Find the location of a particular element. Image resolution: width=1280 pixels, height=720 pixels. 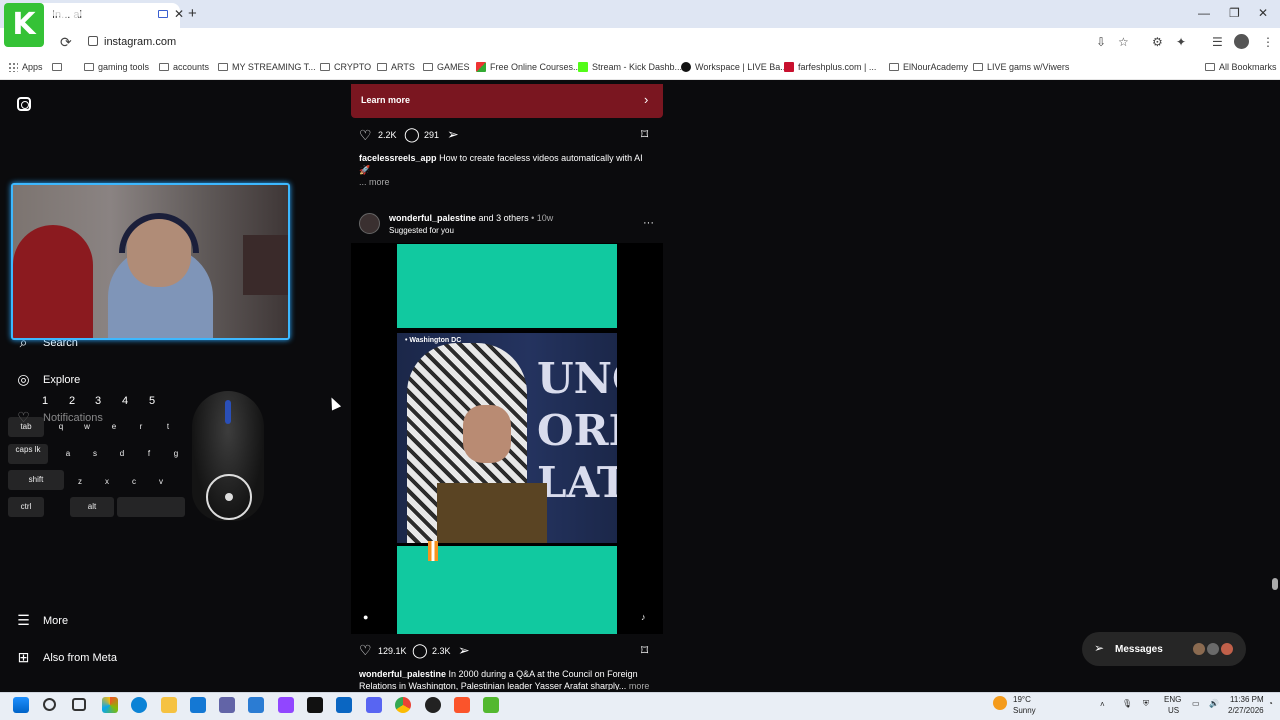

bookmark-star-icon: ☆ is located at coordinates (1123, 42).